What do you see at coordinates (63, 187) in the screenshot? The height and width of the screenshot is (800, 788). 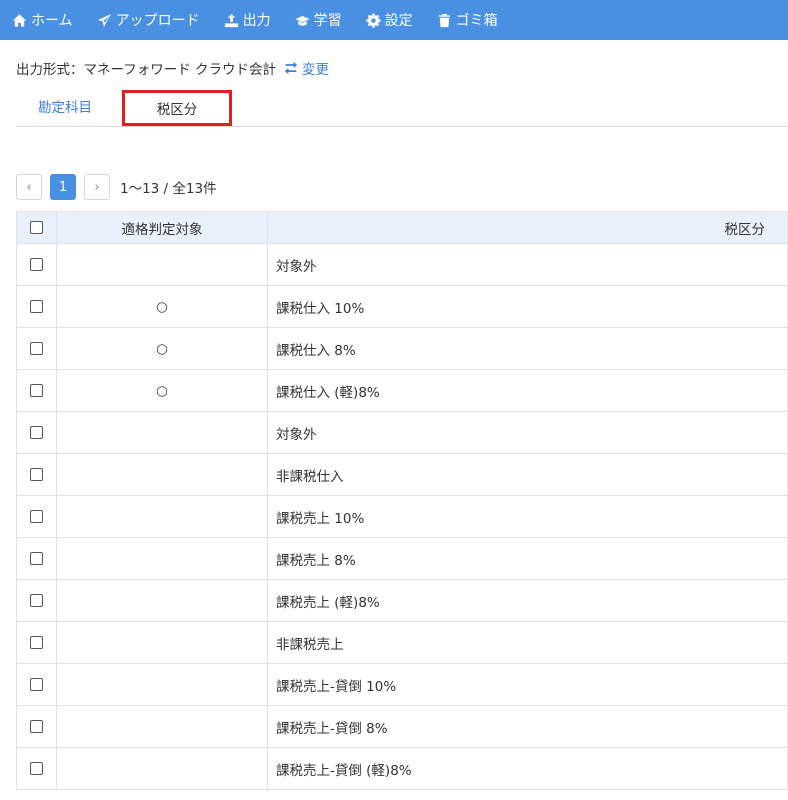 I see `page-1-button: 1` at bounding box center [63, 187].